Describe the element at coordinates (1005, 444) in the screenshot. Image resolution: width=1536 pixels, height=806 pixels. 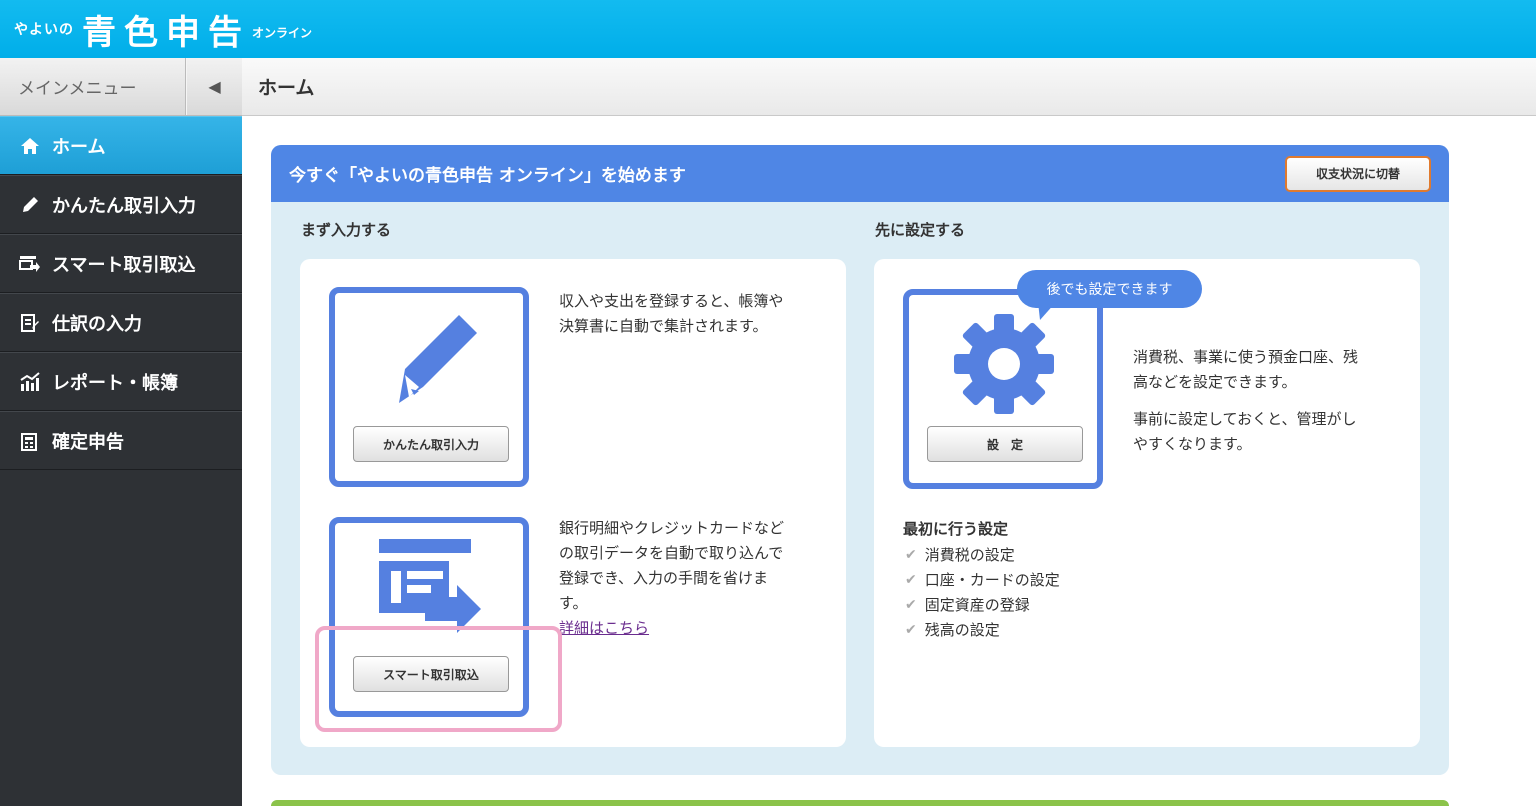
I see `settings-button: 設 定` at that location.